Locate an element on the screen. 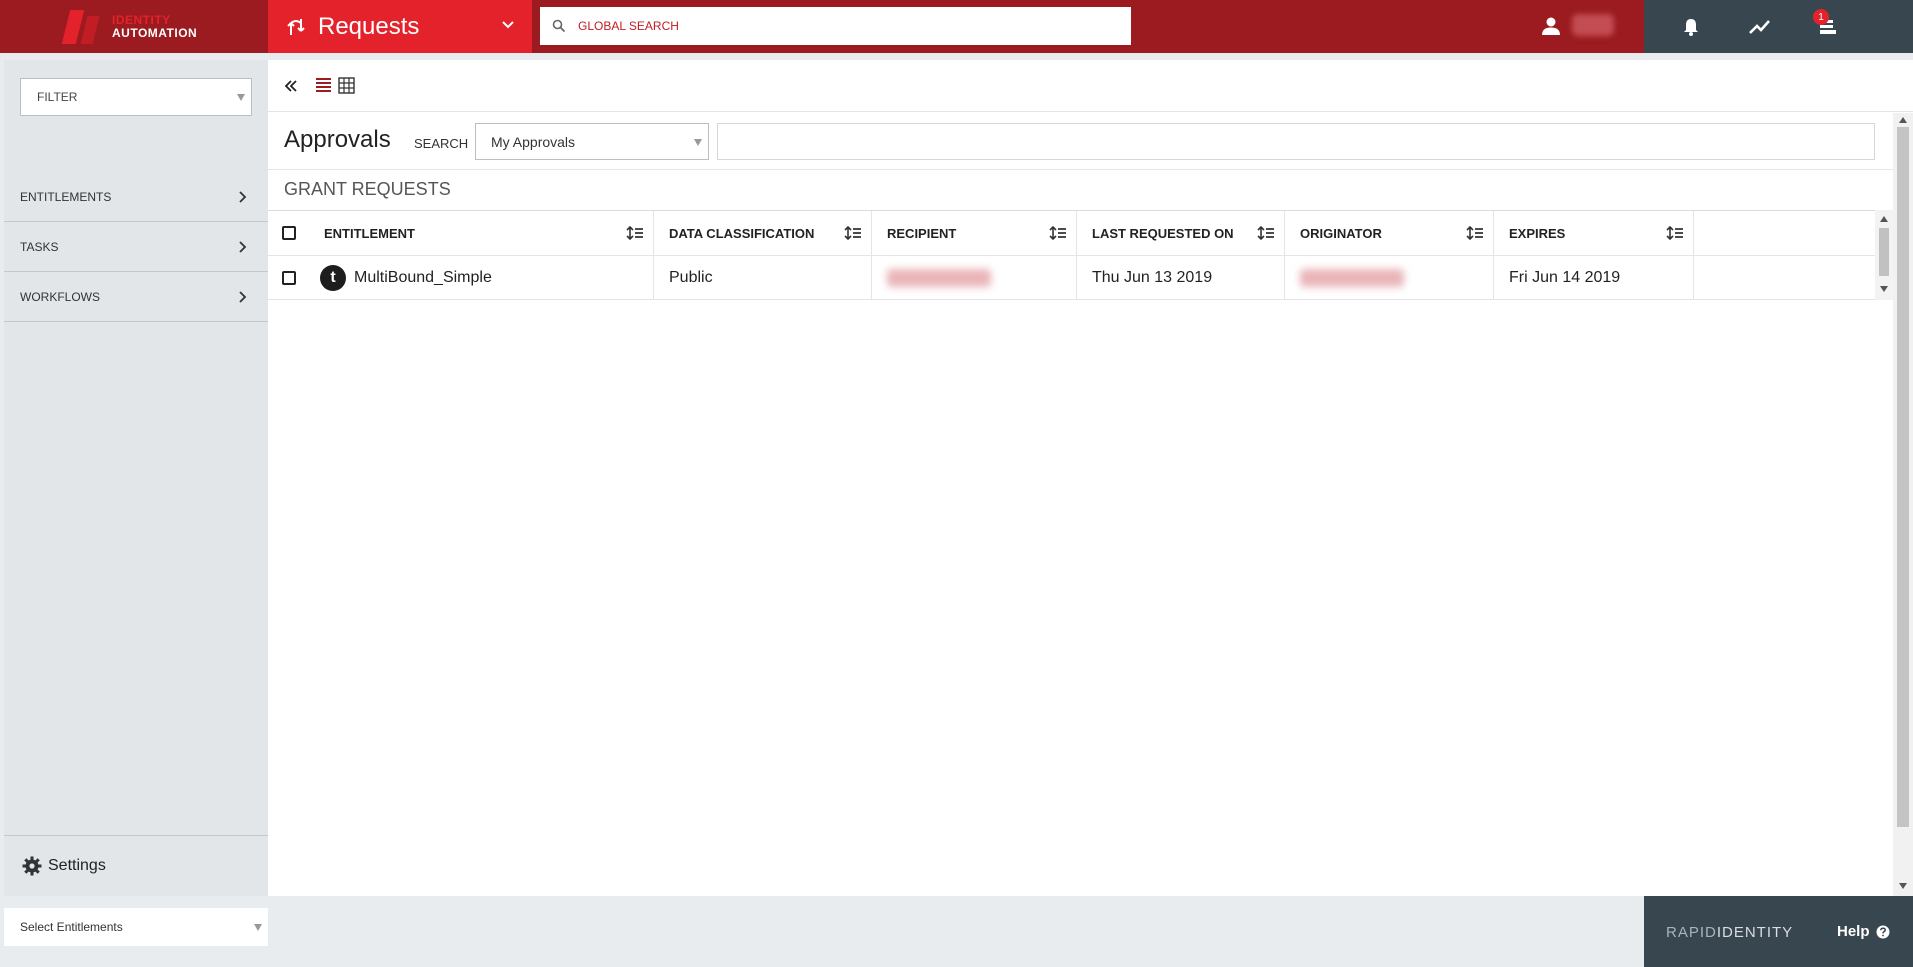 The width and height of the screenshot is (1913, 967). cell-originator is located at coordinates (1388, 277).